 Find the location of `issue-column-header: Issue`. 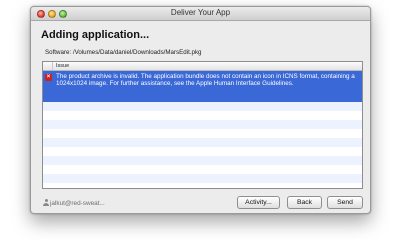

issue-column-header: Issue is located at coordinates (202, 66).